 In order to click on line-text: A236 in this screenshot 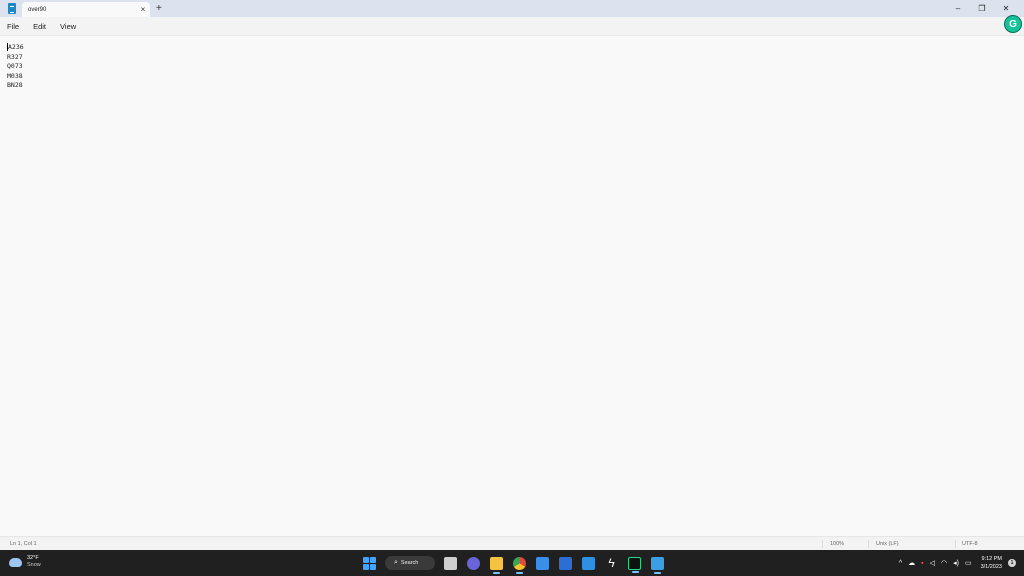, I will do `click(16, 47)`.